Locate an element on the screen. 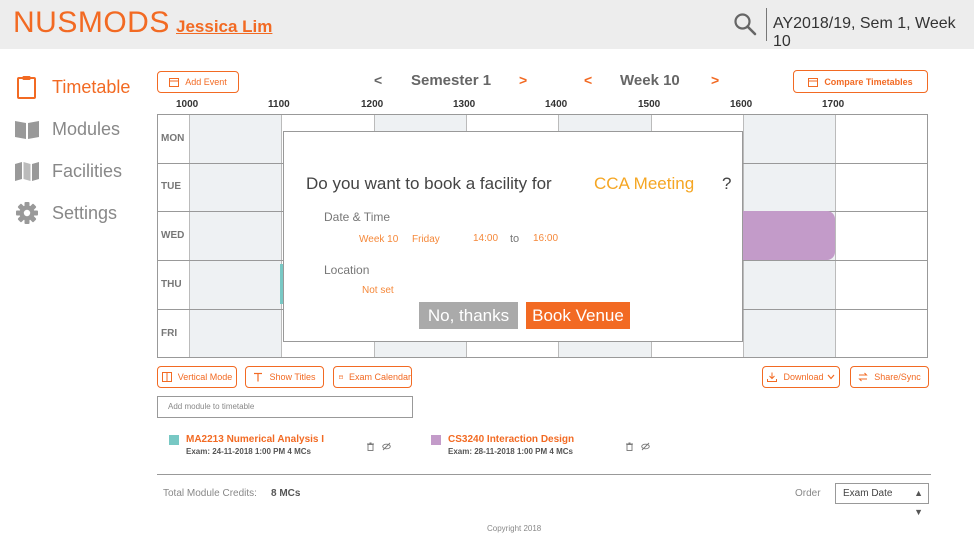 This screenshot has height=547, width=974. sidebar-item-settings: Settings is located at coordinates (65, 213).